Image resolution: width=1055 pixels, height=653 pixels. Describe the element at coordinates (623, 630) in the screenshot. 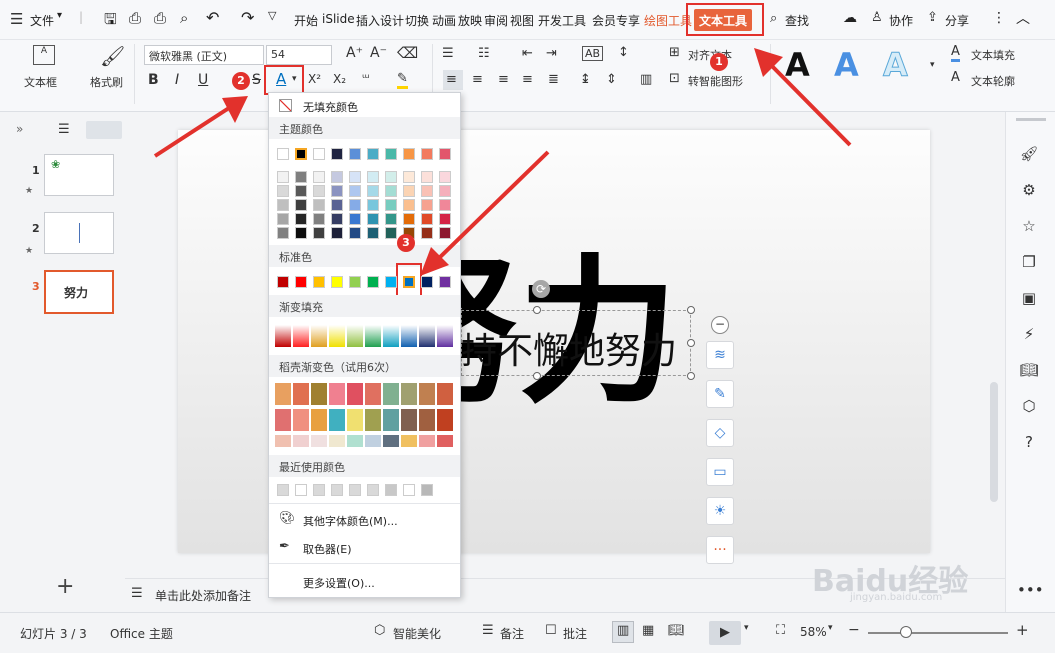

I see `normal-view-icon: ▥` at that location.